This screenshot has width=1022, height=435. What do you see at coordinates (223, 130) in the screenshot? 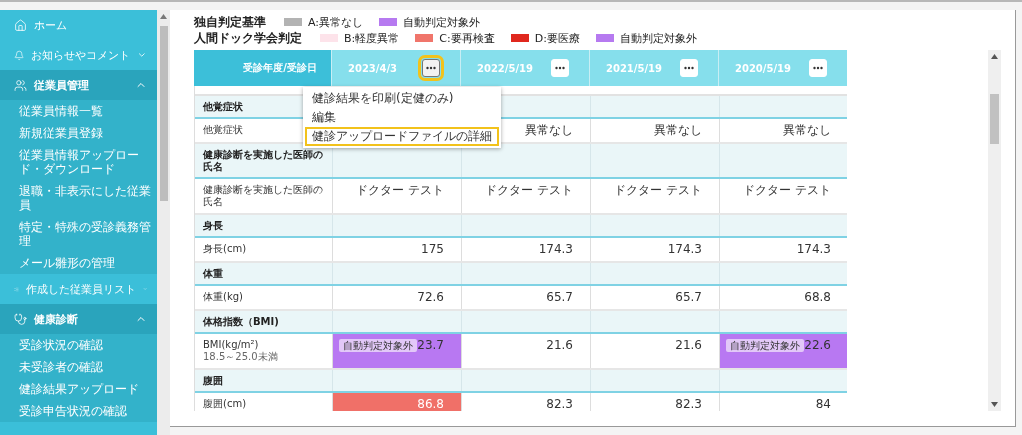
I see `row-label: 他覚症状` at bounding box center [223, 130].